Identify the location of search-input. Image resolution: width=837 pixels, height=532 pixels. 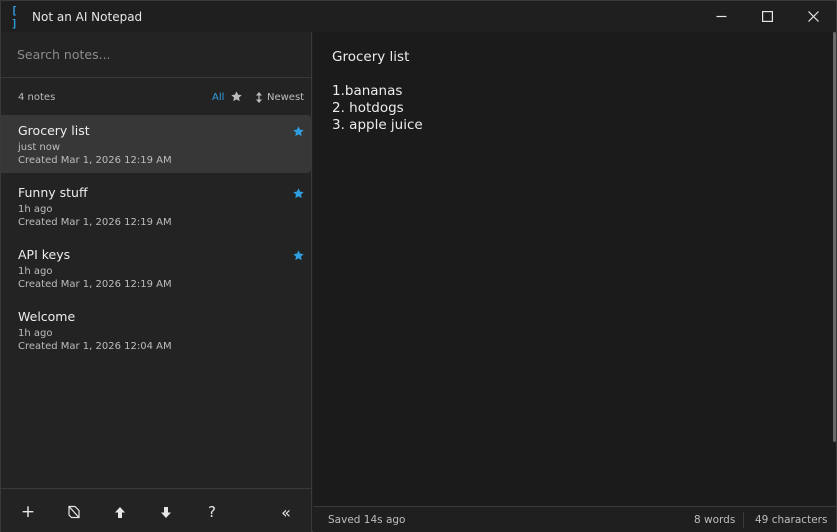
(157, 54).